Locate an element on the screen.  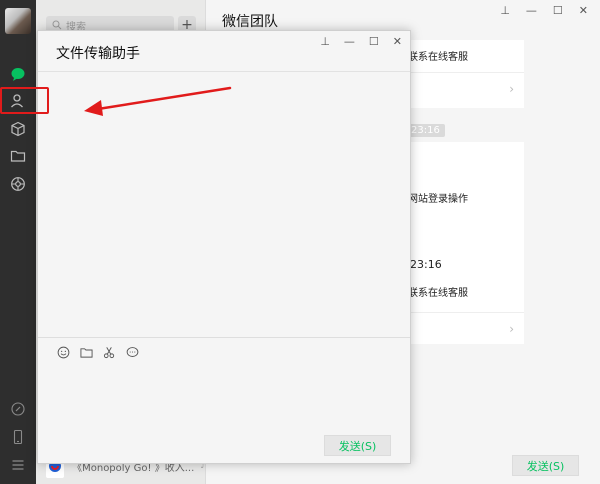
scissors-icon is located at coordinates (109, 352).